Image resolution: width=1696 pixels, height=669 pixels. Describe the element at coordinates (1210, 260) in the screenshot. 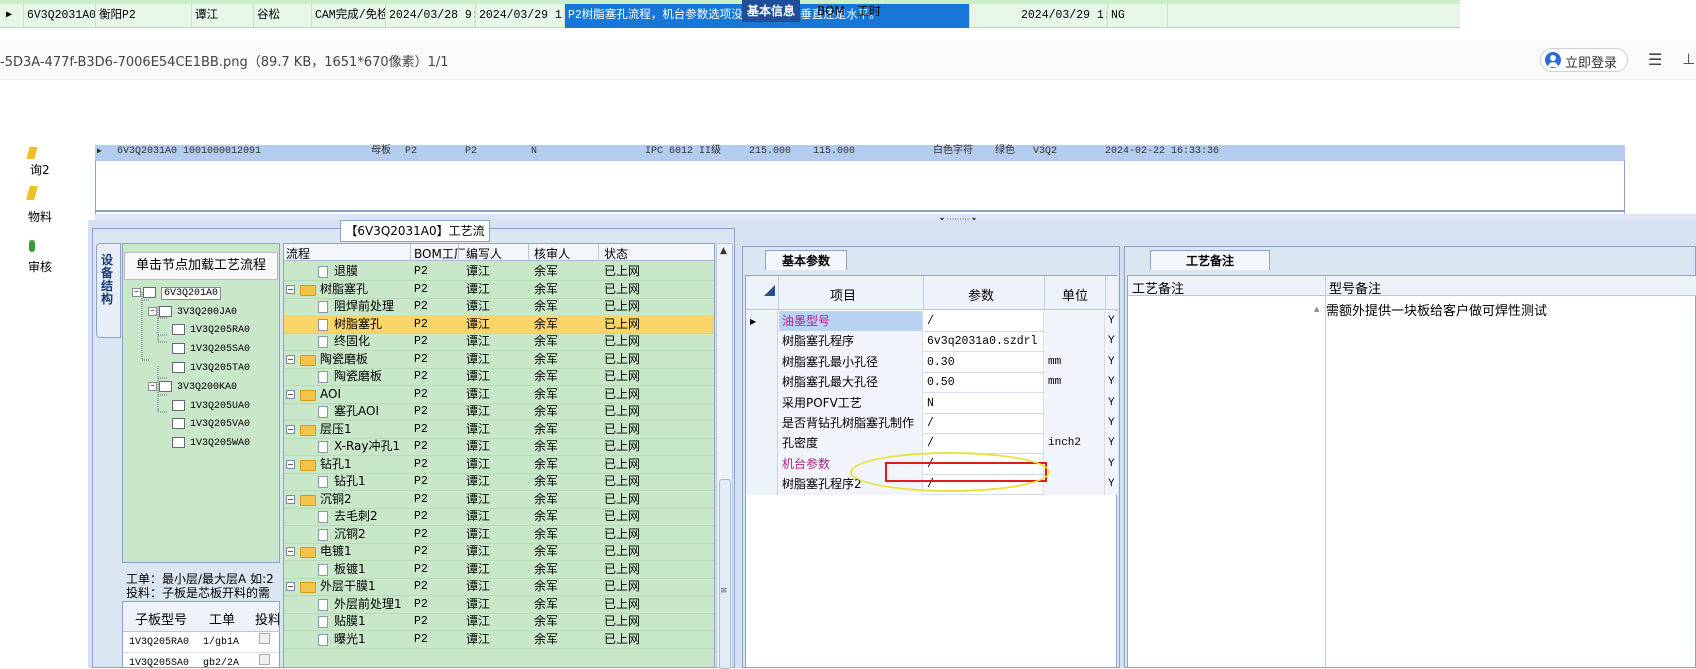

I see `tab-process-notes: 工艺备注` at that location.